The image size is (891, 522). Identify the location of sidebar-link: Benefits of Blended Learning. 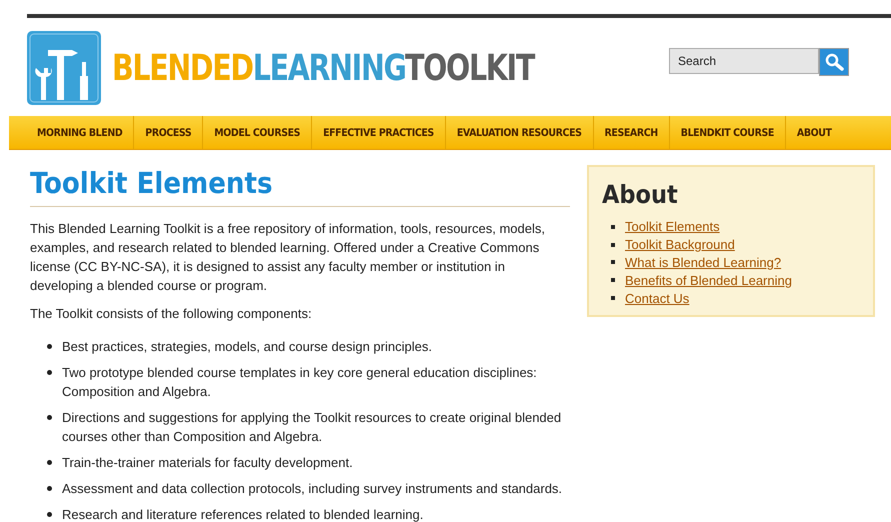
(708, 280).